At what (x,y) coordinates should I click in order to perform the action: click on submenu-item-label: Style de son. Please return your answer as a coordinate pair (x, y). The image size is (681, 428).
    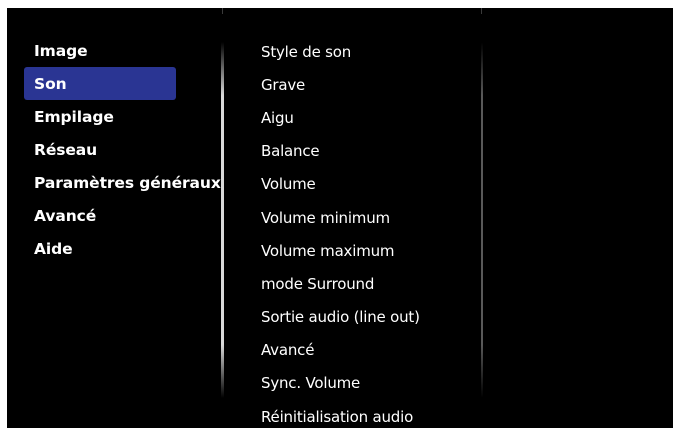
    Looking at the image, I should click on (306, 51).